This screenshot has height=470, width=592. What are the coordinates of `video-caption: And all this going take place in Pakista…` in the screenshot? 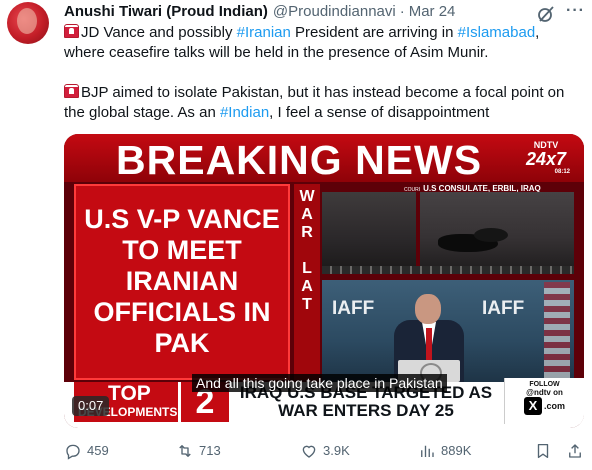 It's located at (319, 383).